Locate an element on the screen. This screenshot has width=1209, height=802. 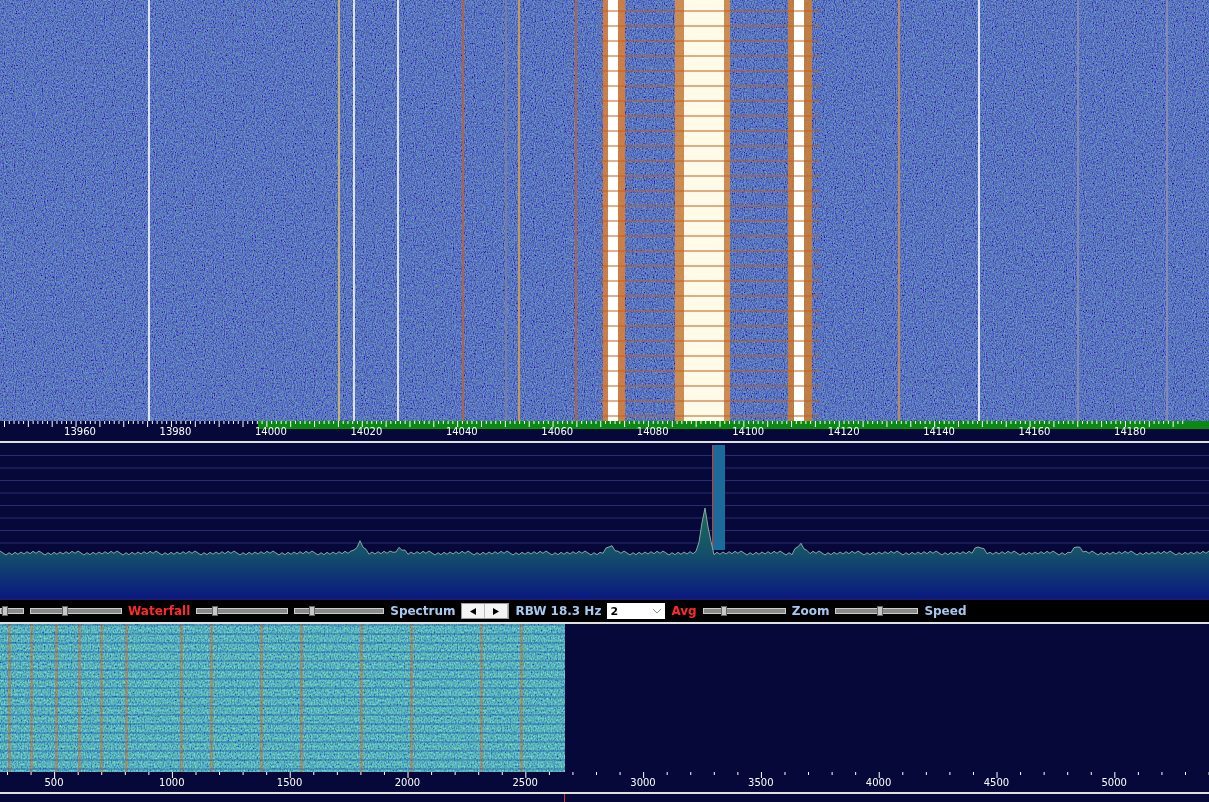
audio-frequency-label: 5000 is located at coordinates (1114, 783).